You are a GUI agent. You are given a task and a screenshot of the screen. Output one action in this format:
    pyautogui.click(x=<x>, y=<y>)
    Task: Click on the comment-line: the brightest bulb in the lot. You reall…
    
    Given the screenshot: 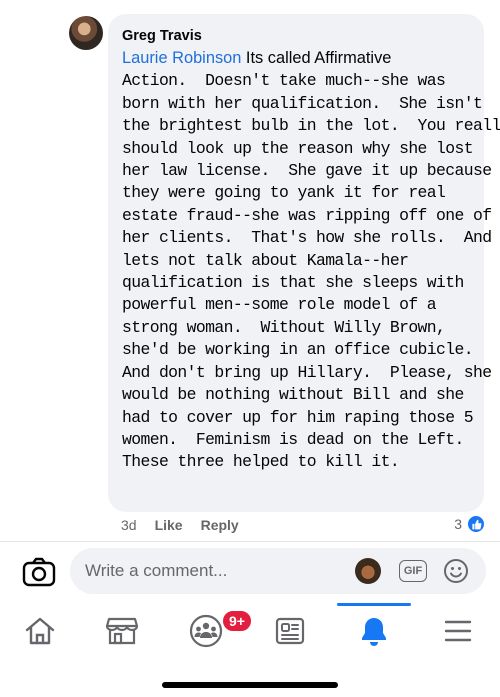 What is the action you would take?
    pyautogui.click(x=311, y=126)
    